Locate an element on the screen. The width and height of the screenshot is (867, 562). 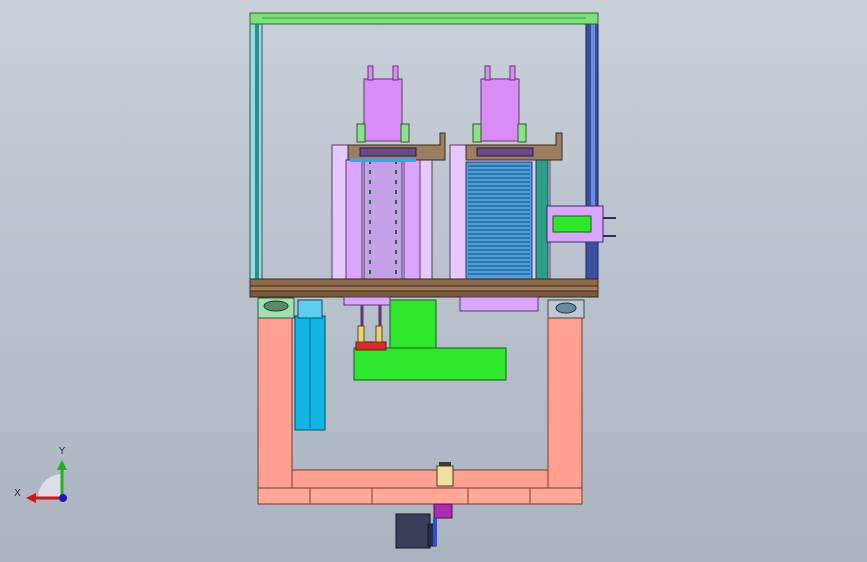
bottom-motor-coupler is located at coordinates (443, 511).